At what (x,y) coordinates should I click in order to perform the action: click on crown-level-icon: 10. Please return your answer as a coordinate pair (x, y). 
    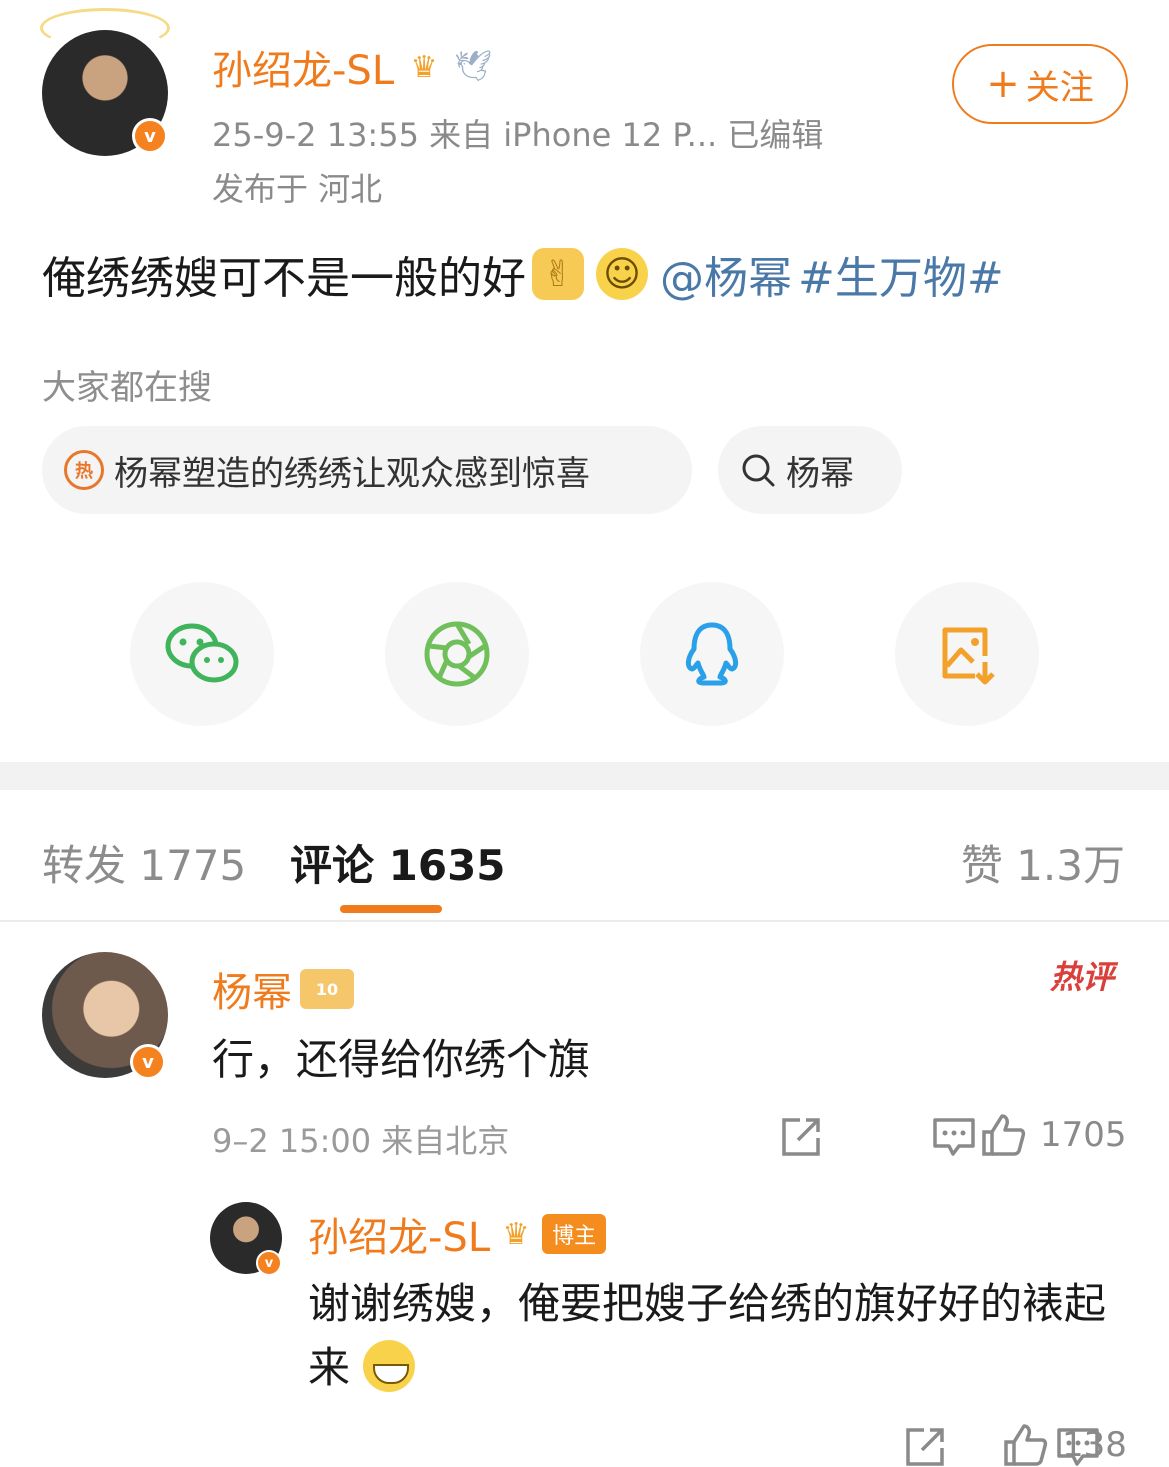
    Looking at the image, I should click on (327, 989).